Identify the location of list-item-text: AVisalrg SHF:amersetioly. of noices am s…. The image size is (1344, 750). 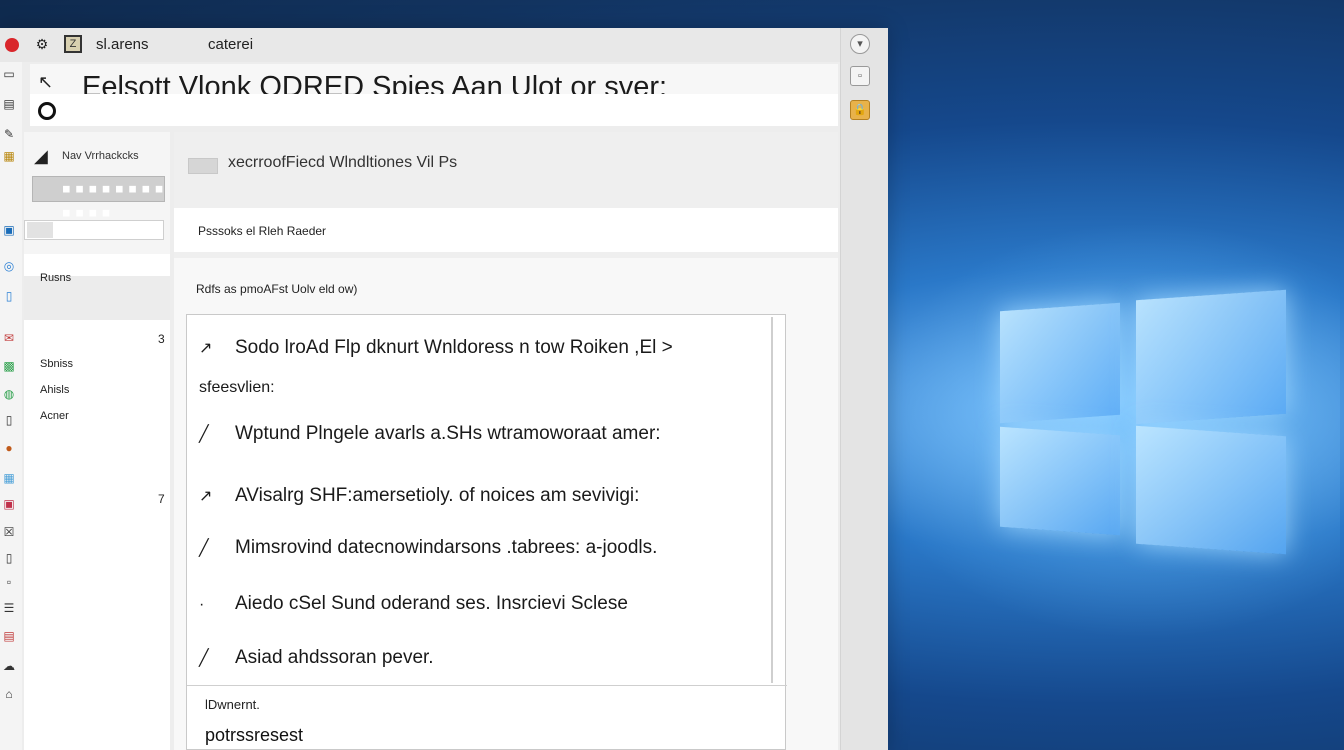
(437, 495).